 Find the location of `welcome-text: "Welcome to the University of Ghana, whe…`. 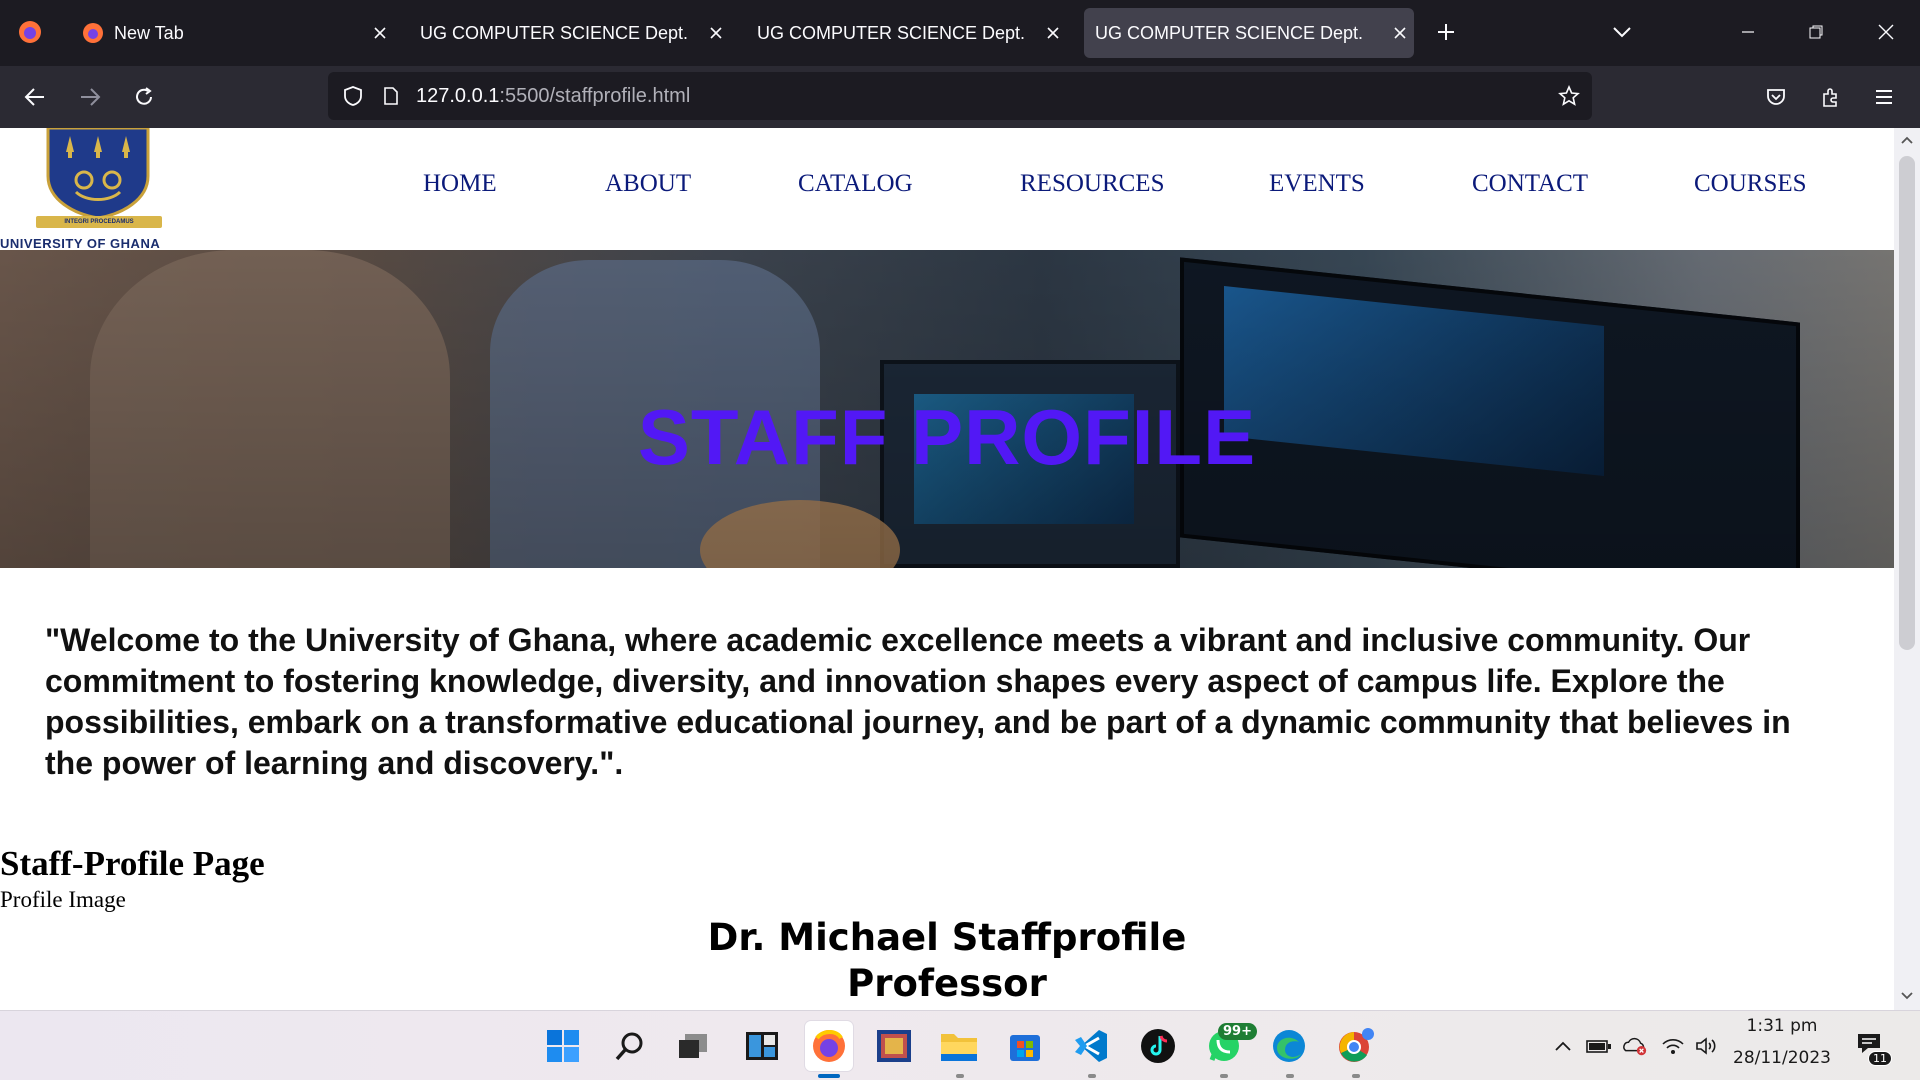

welcome-text: "Welcome to the University of Ghana, whe… is located at coordinates (918, 701).